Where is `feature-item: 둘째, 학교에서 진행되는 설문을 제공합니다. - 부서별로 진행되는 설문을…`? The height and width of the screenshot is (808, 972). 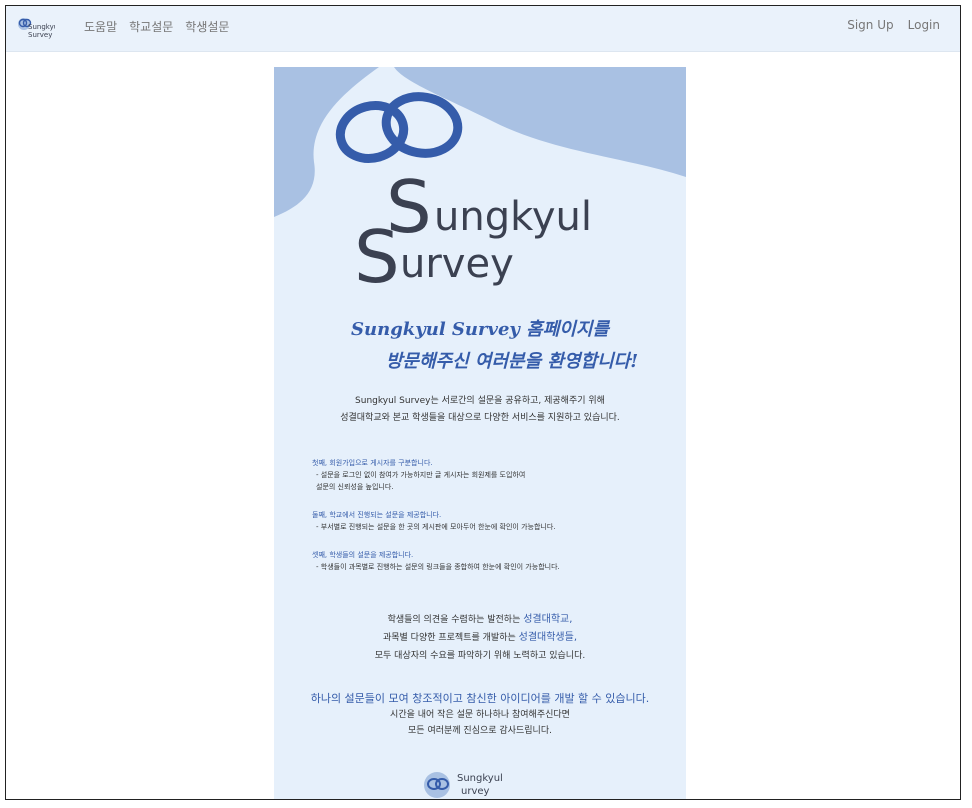
feature-item: 둘째, 학교에서 진행되는 설문을 제공합니다. - 부서별로 진행되는 설문을… is located at coordinates (497, 521).